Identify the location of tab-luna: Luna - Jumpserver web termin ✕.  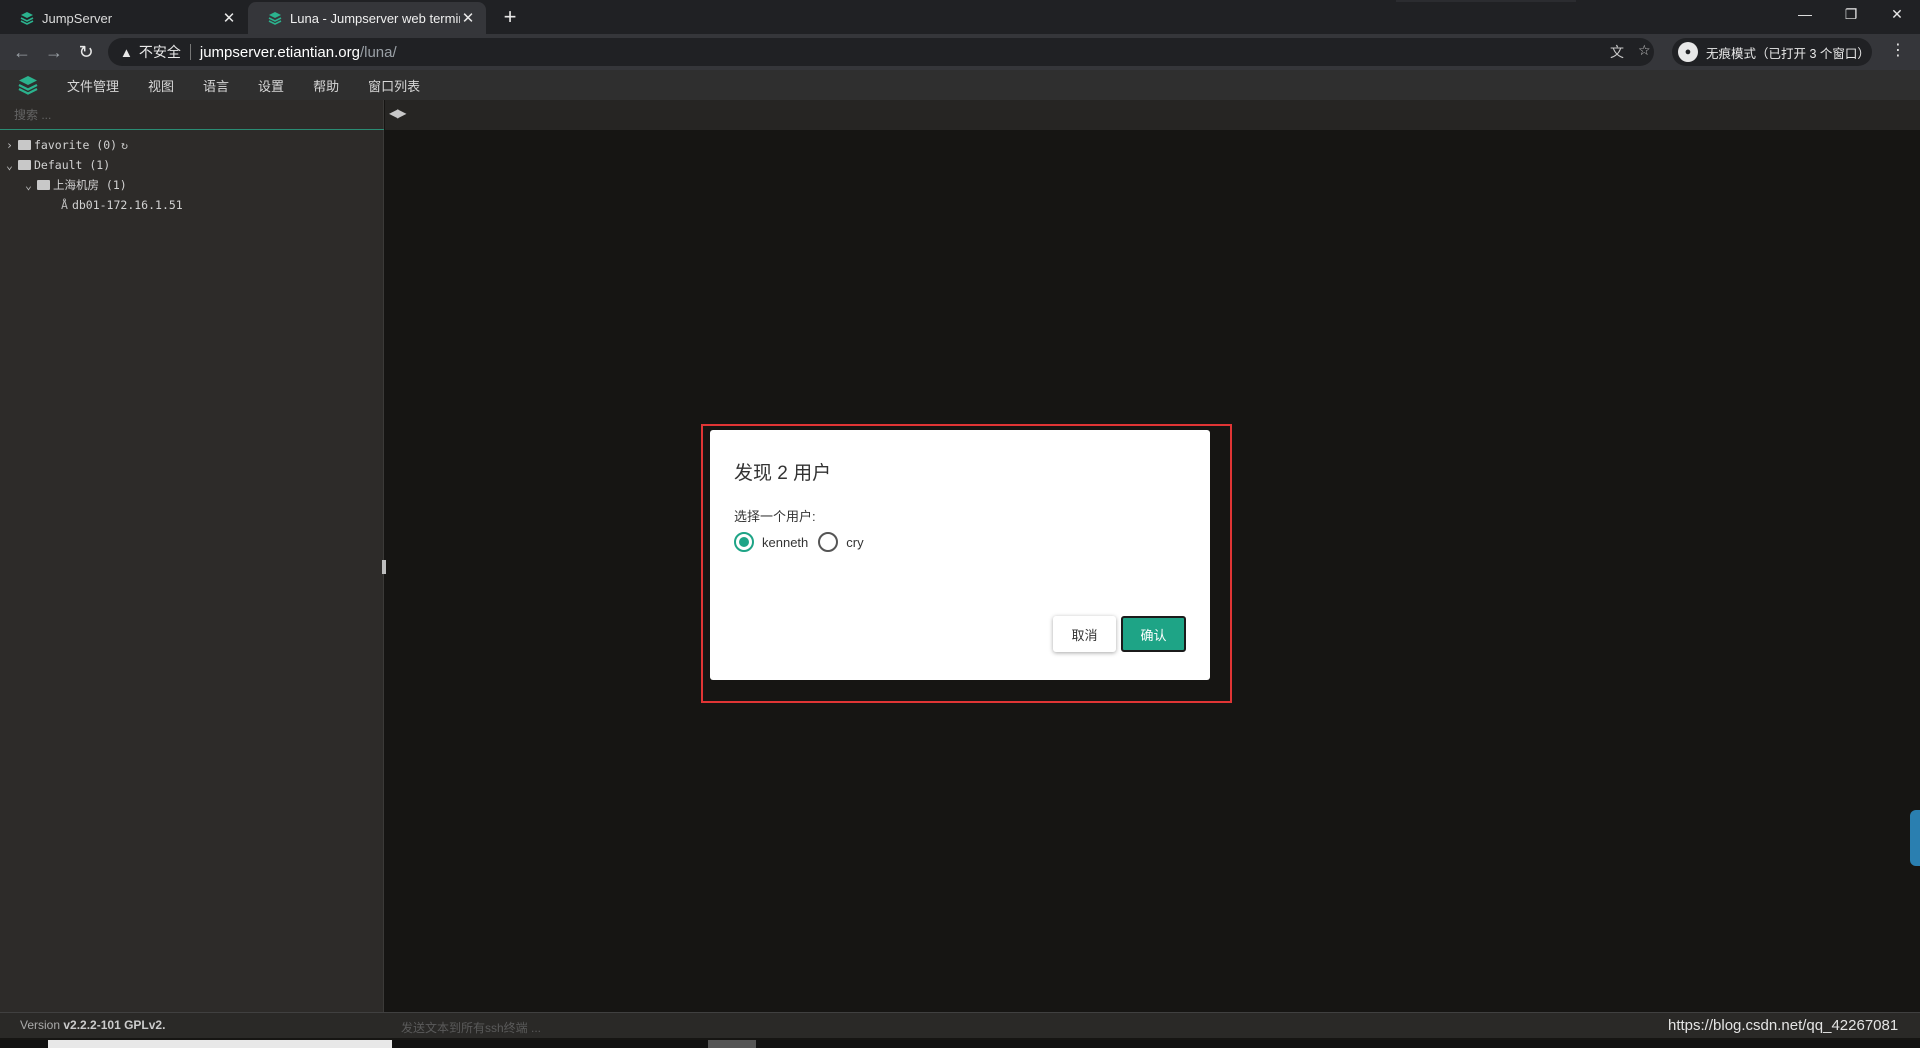
(367, 18).